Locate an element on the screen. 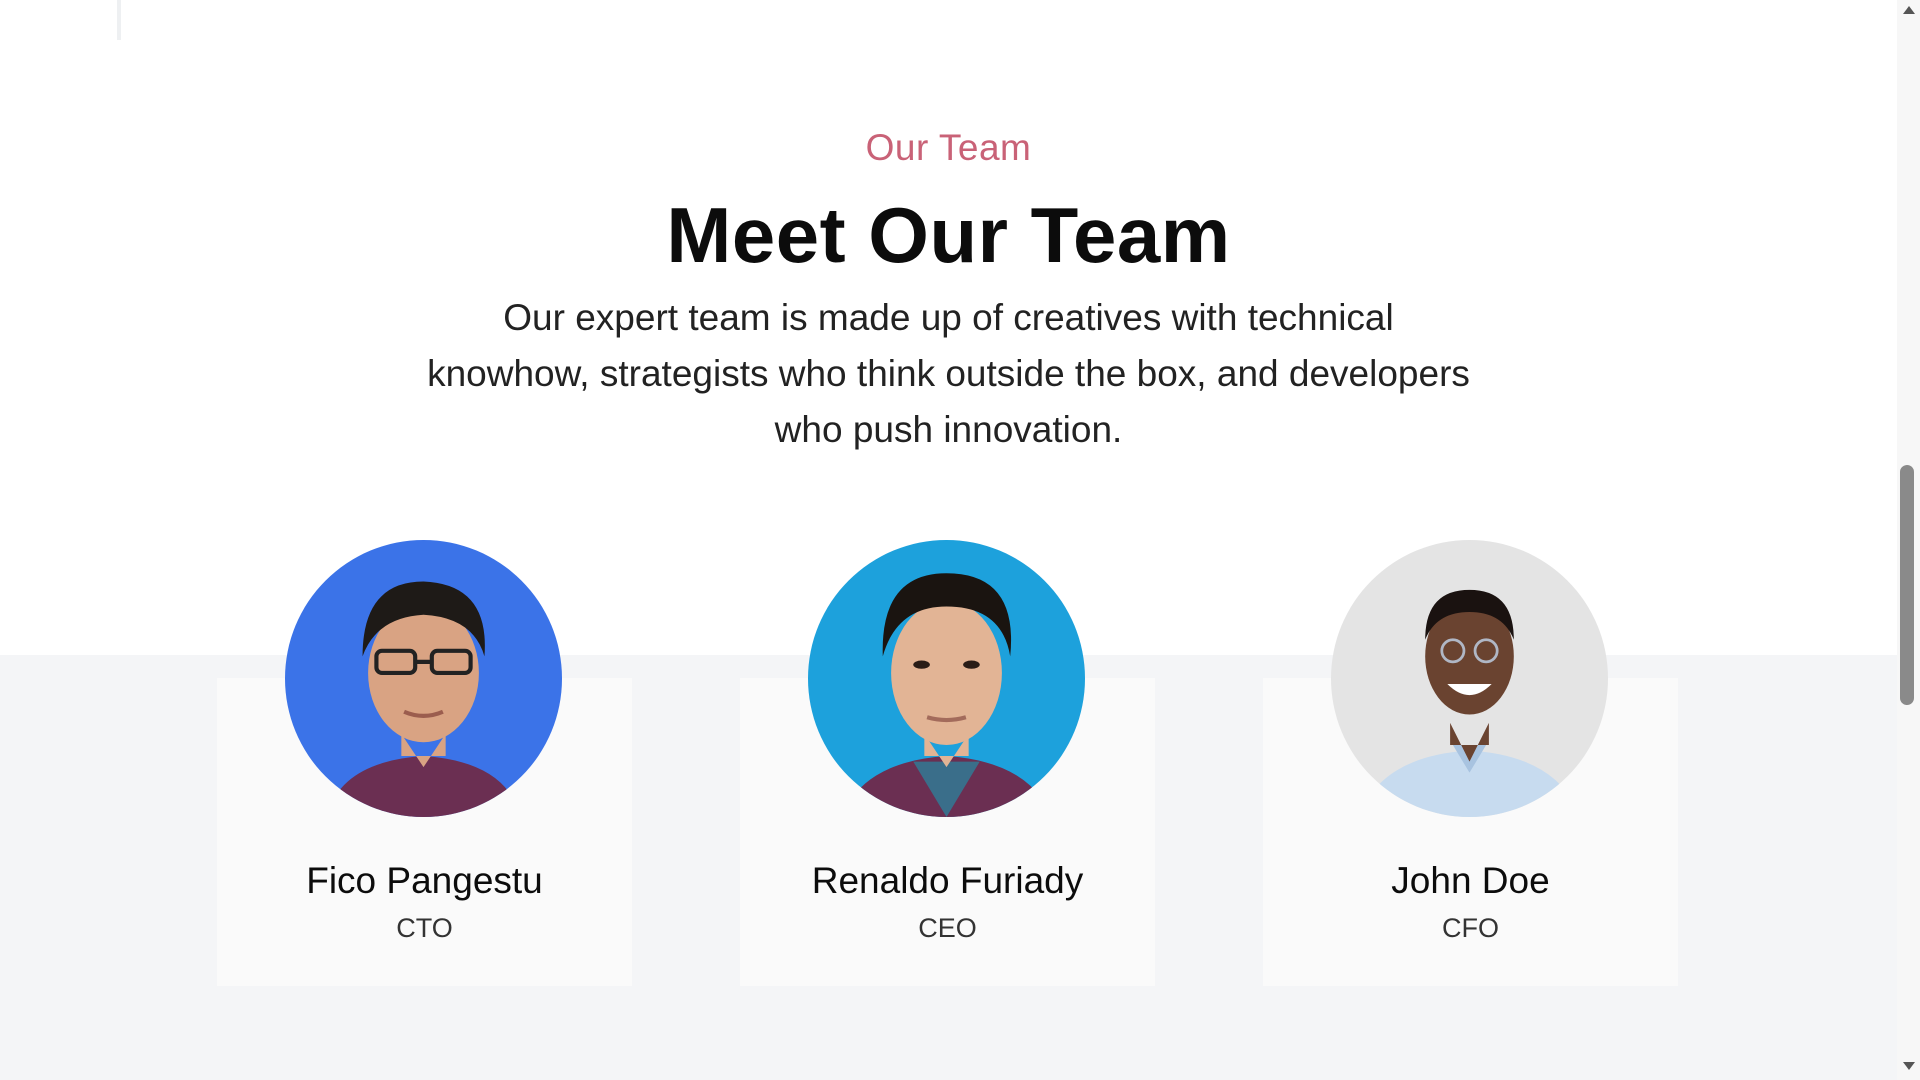  member-name: John Doe is located at coordinates (1470, 880).